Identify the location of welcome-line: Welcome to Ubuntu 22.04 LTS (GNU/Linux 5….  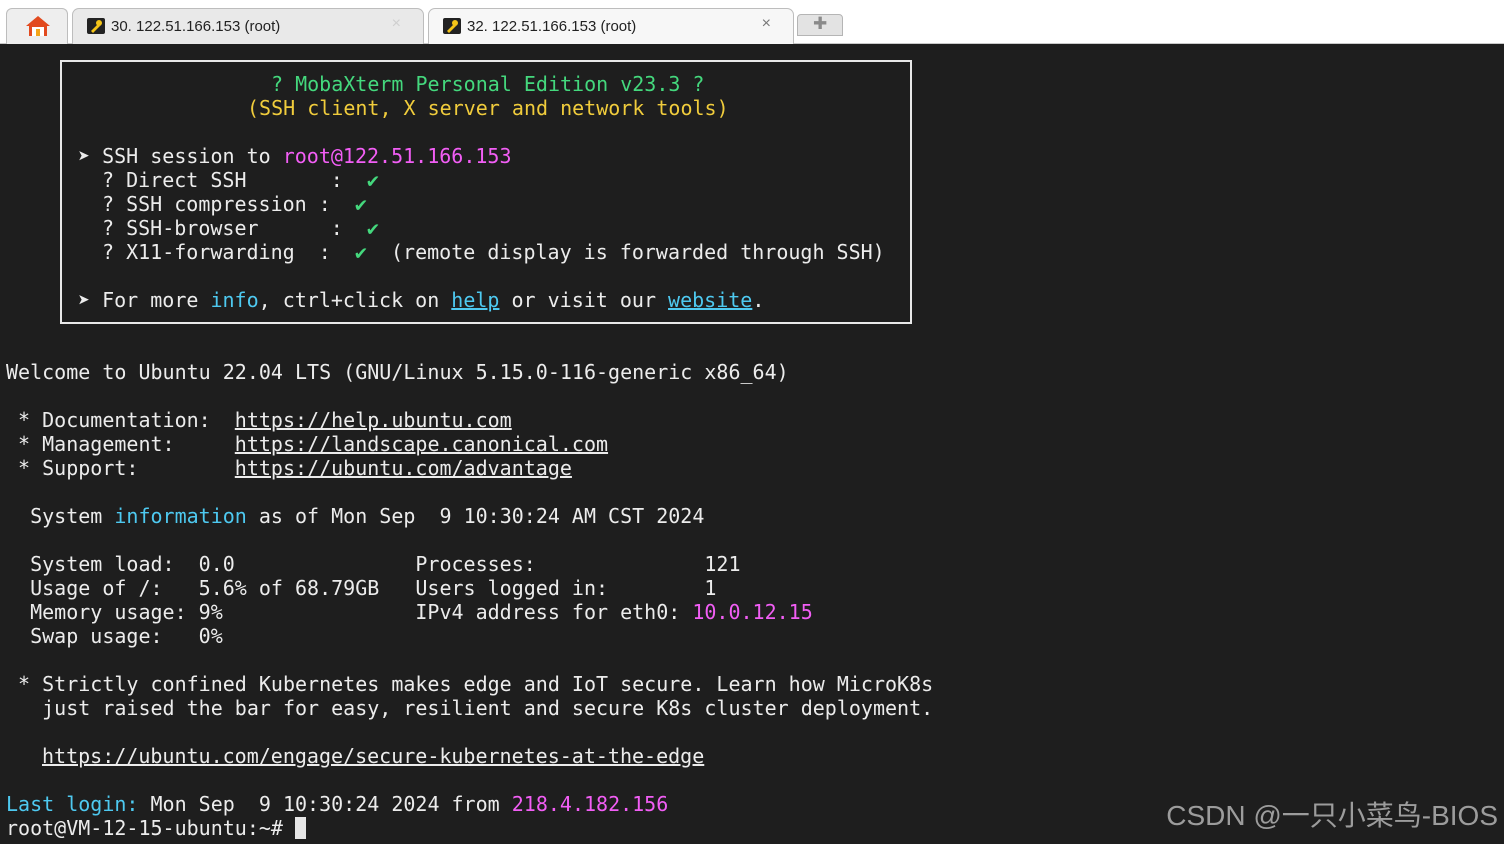
(397, 372).